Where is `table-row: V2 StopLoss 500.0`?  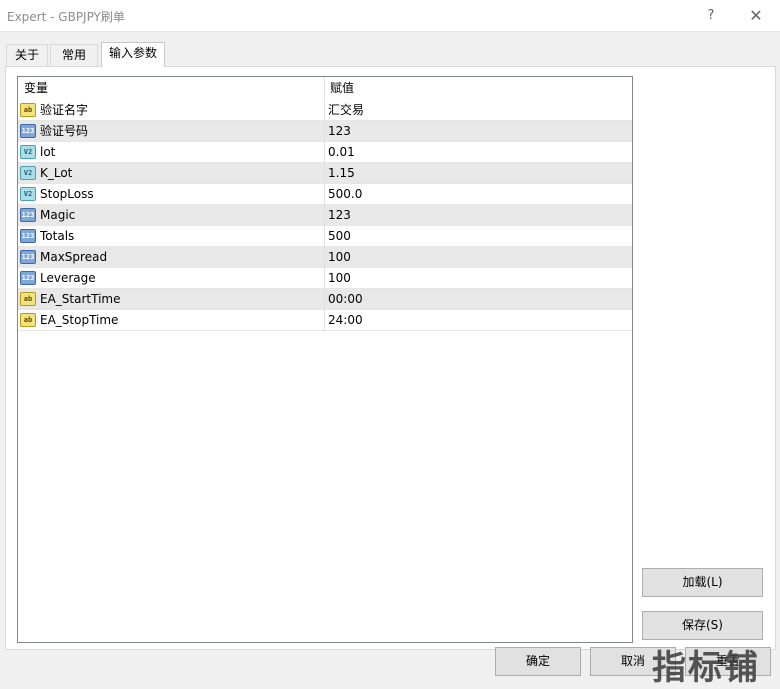 table-row: V2 StopLoss 500.0 is located at coordinates (325, 194).